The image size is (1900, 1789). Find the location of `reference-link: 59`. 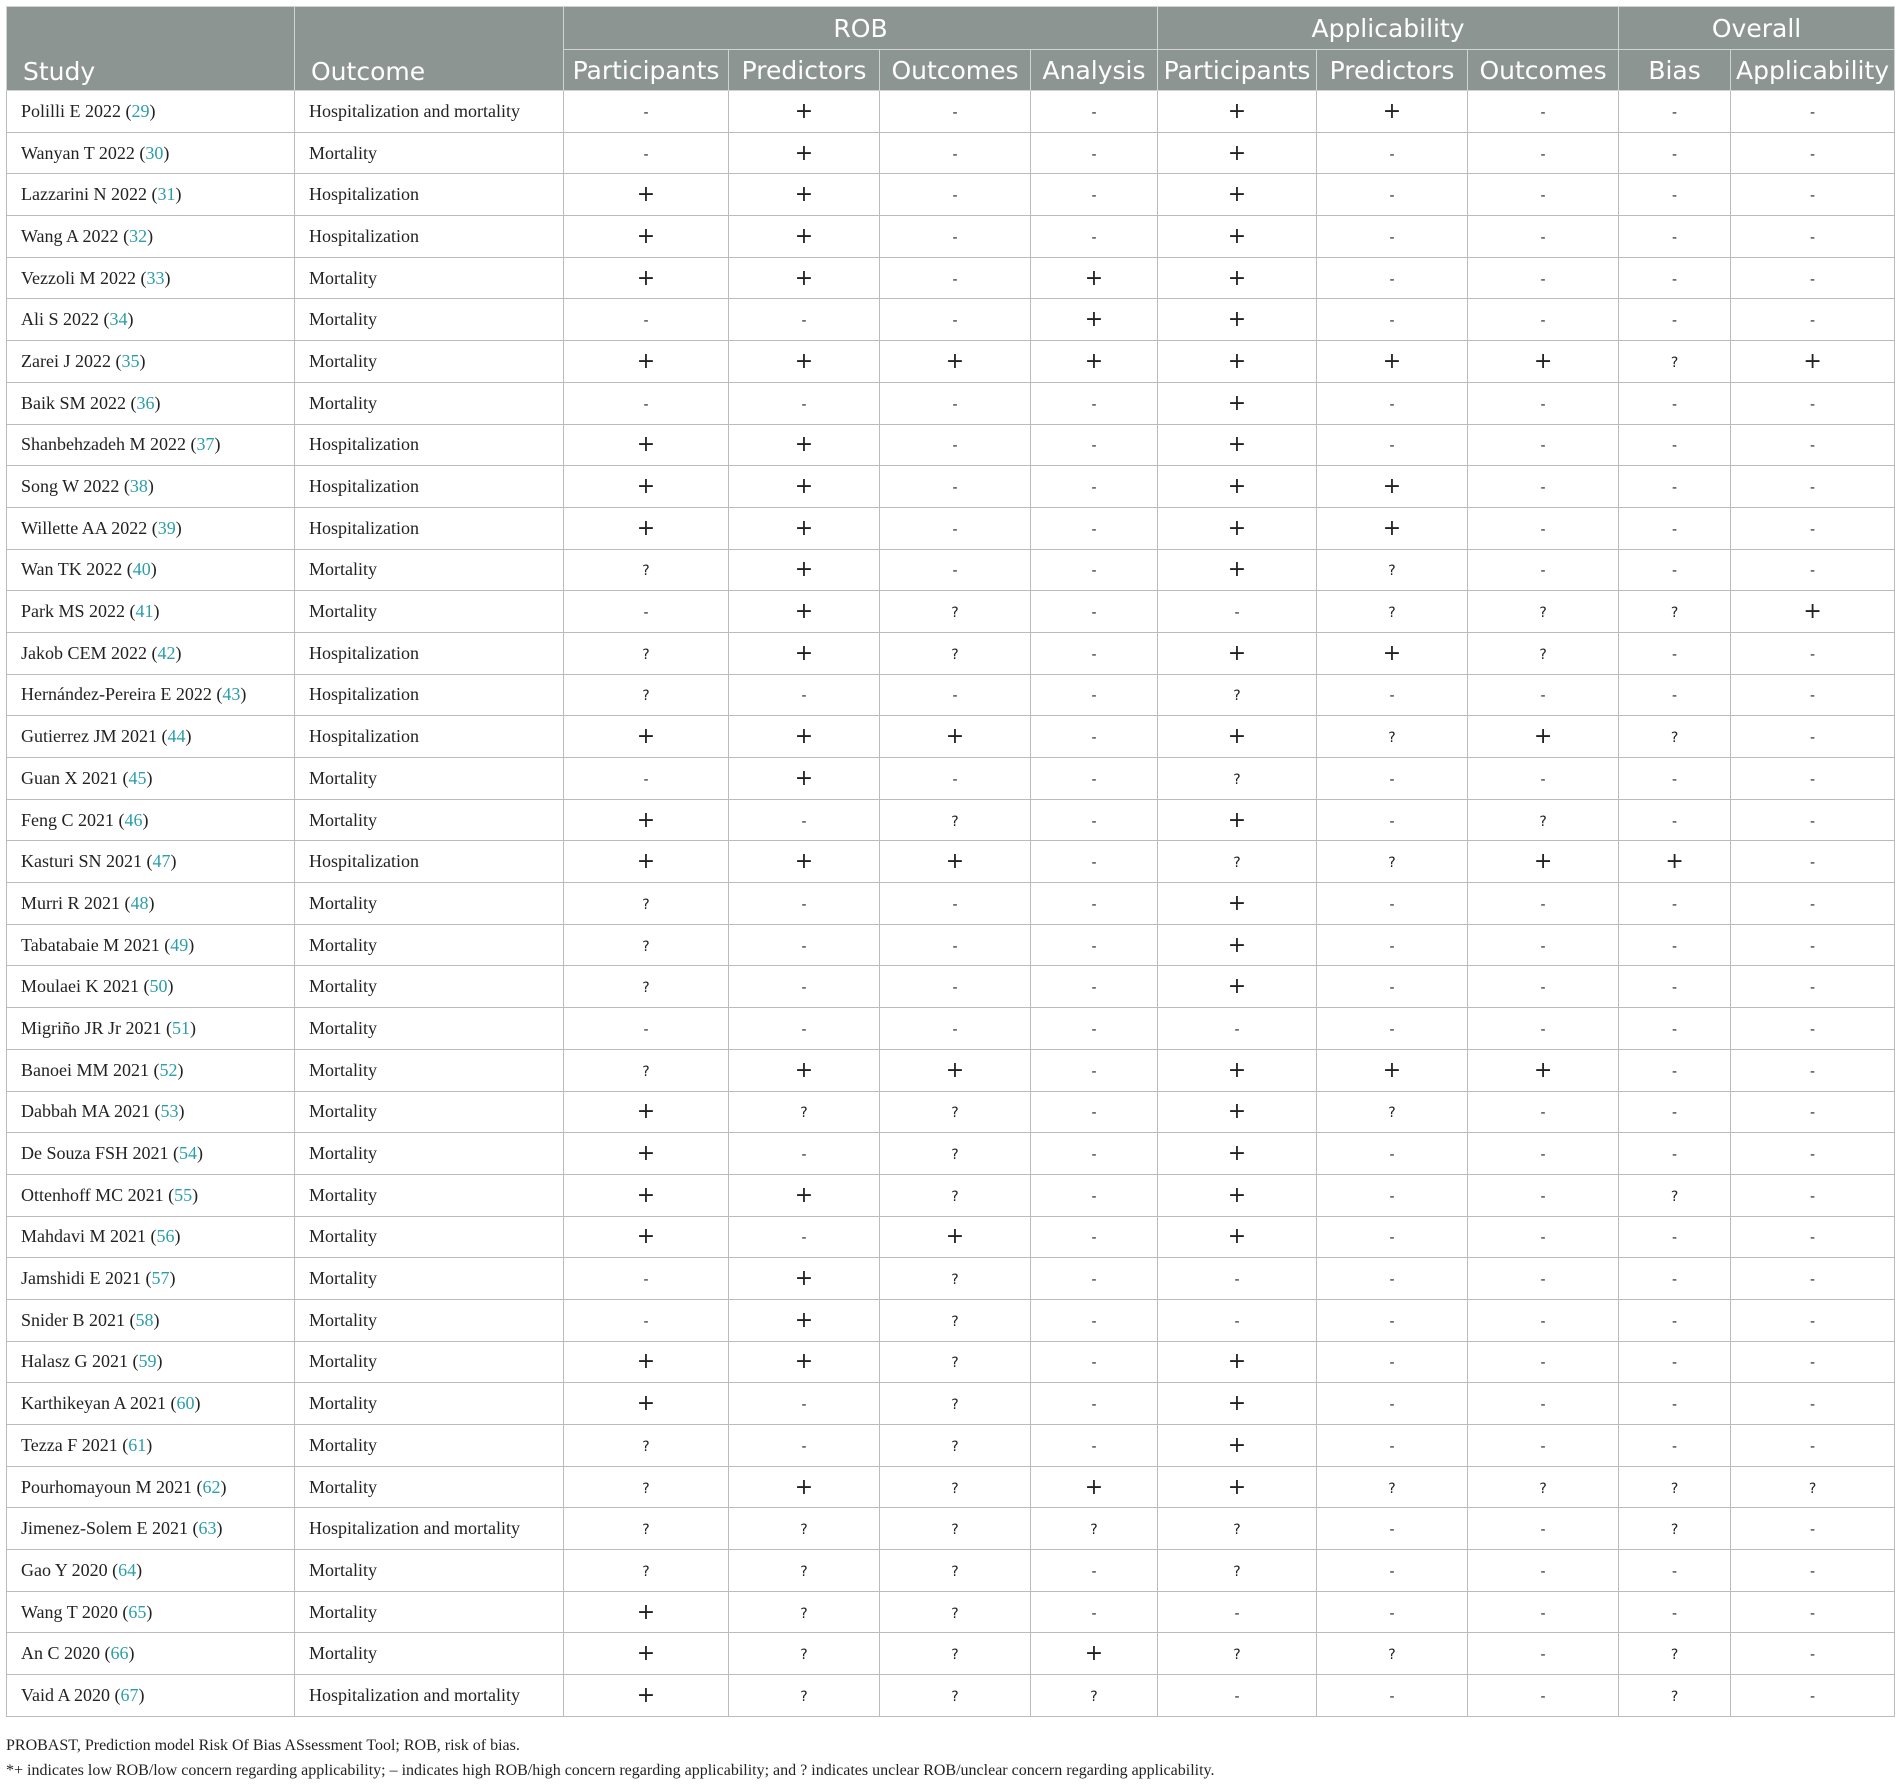

reference-link: 59 is located at coordinates (147, 1361).